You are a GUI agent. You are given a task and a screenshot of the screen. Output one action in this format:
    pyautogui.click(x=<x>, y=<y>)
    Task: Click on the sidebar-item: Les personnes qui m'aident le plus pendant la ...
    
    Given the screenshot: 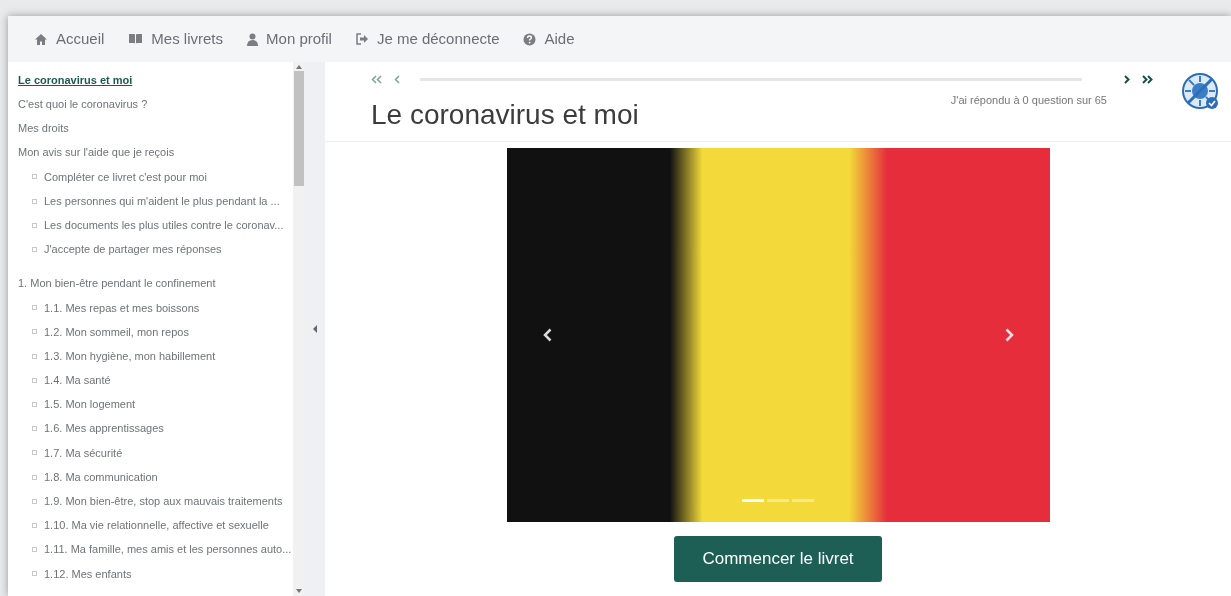 What is the action you would take?
    pyautogui.click(x=155, y=201)
    